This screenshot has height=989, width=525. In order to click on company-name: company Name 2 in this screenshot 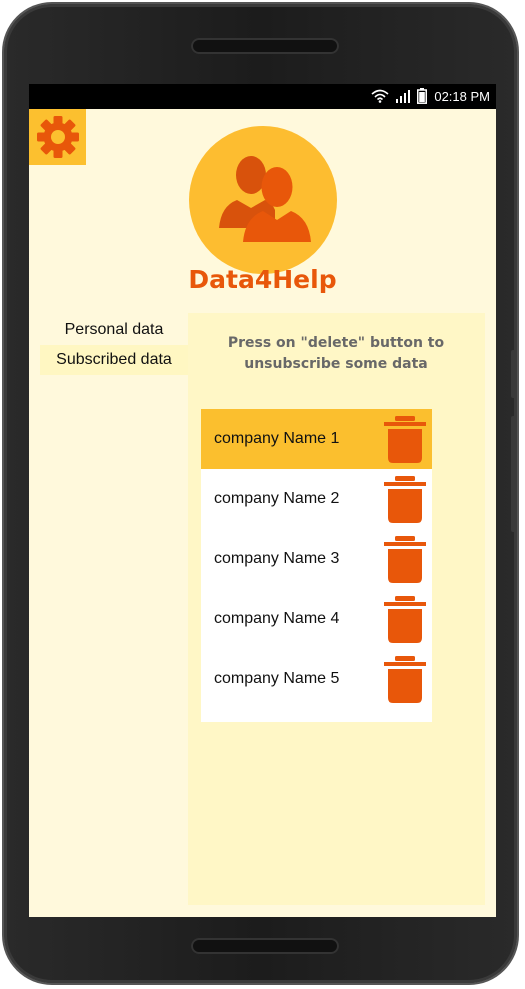, I will do `click(277, 498)`.